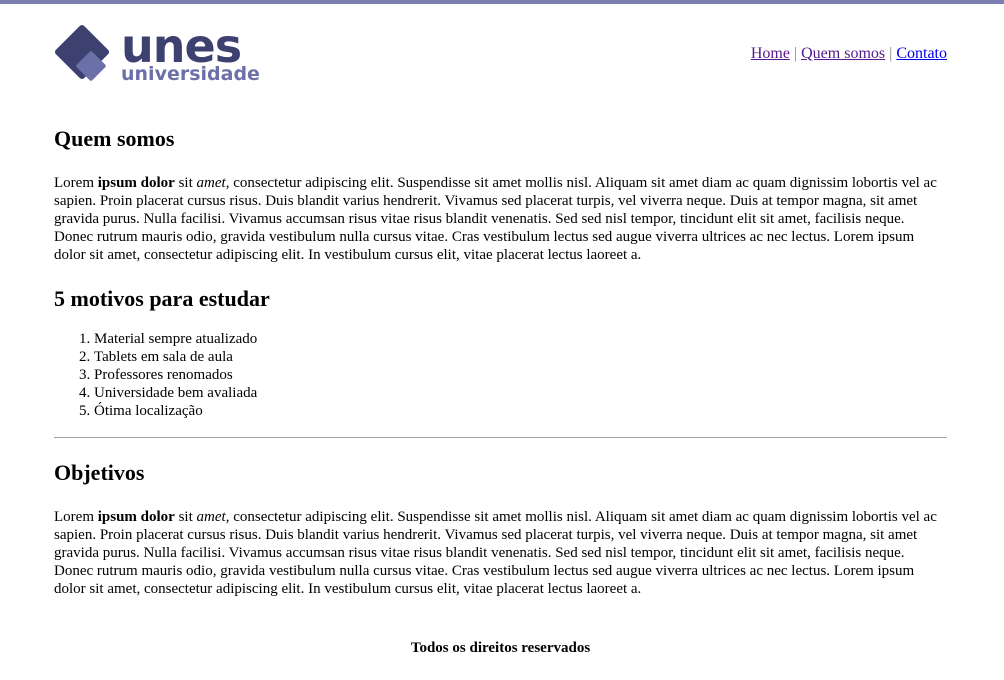 Image resolution: width=1004 pixels, height=680 pixels. Describe the element at coordinates (770, 53) in the screenshot. I see `nav-link-home: Home` at that location.